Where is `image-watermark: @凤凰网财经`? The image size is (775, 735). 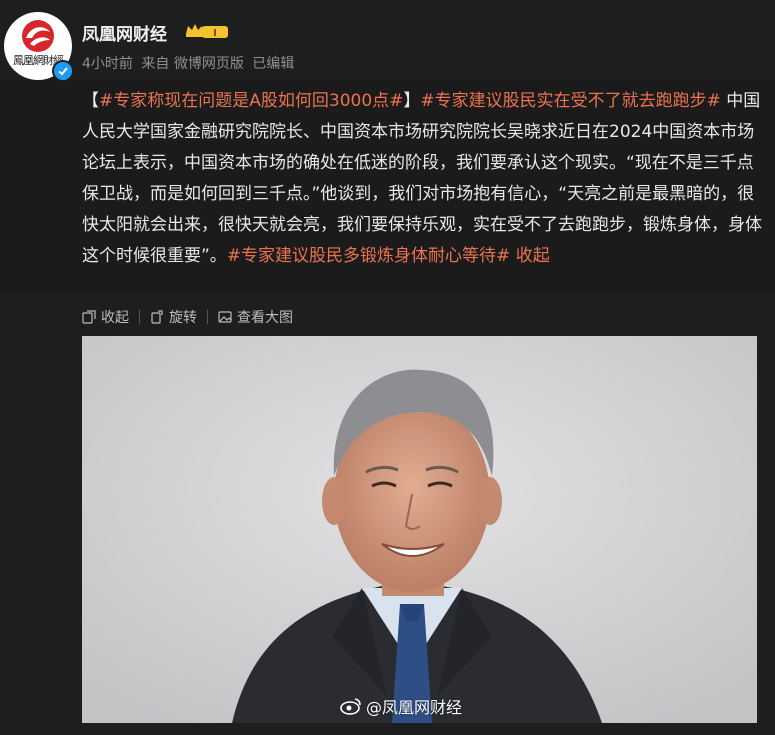
image-watermark: @凤凰网财经 is located at coordinates (401, 706).